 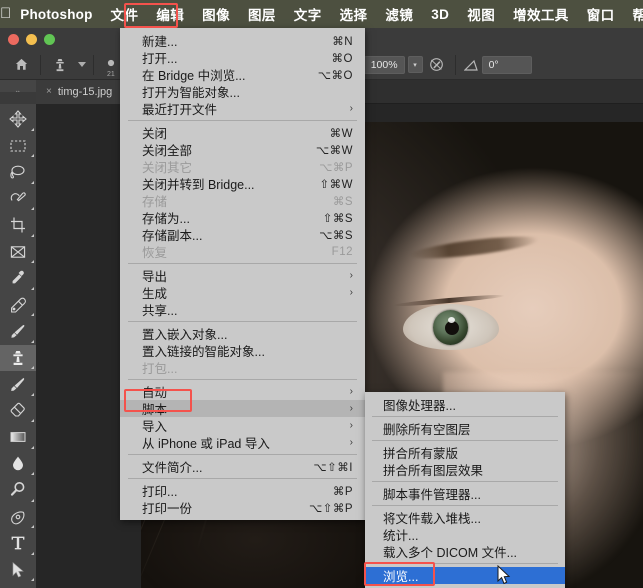 What do you see at coordinates (481, 14) in the screenshot?
I see `os-menu-item-8: 视图` at bounding box center [481, 14].